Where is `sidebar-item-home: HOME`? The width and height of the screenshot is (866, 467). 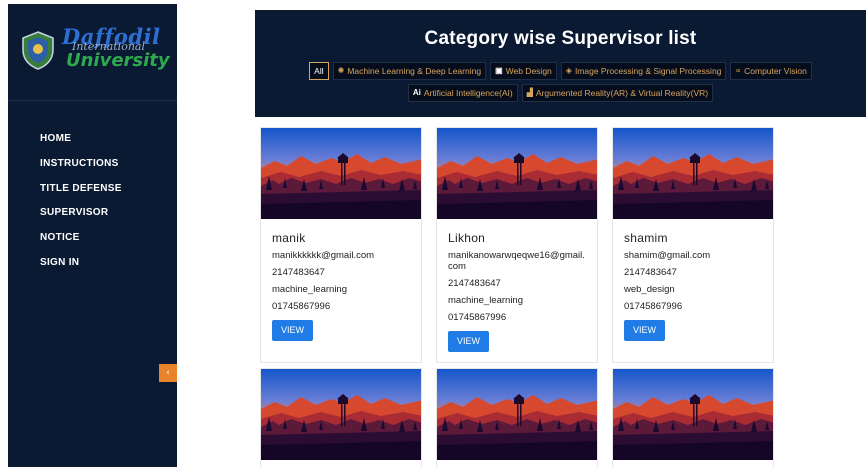
sidebar-item-home: HOME is located at coordinates (81, 138).